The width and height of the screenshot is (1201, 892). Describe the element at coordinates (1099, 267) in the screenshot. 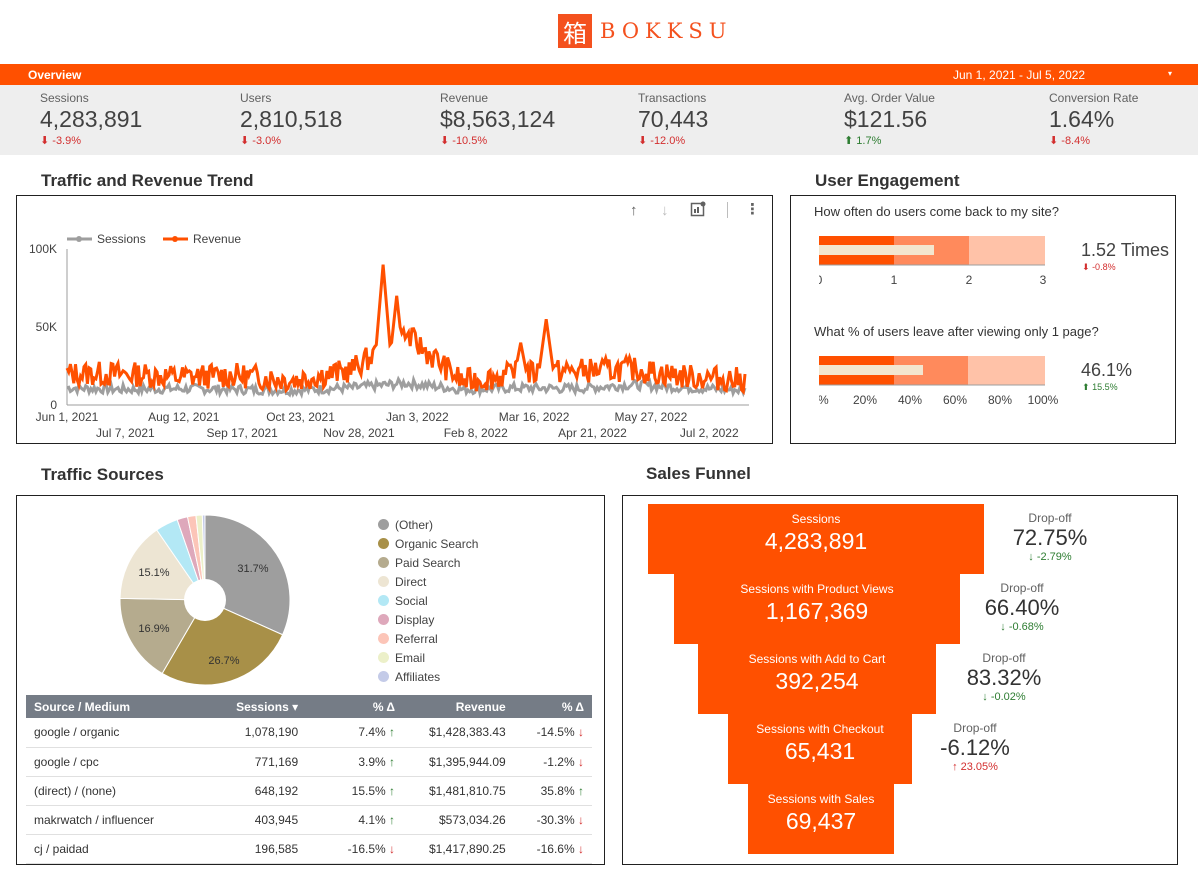

I see `return-frequency-delta: ⬇ -0.8%` at that location.